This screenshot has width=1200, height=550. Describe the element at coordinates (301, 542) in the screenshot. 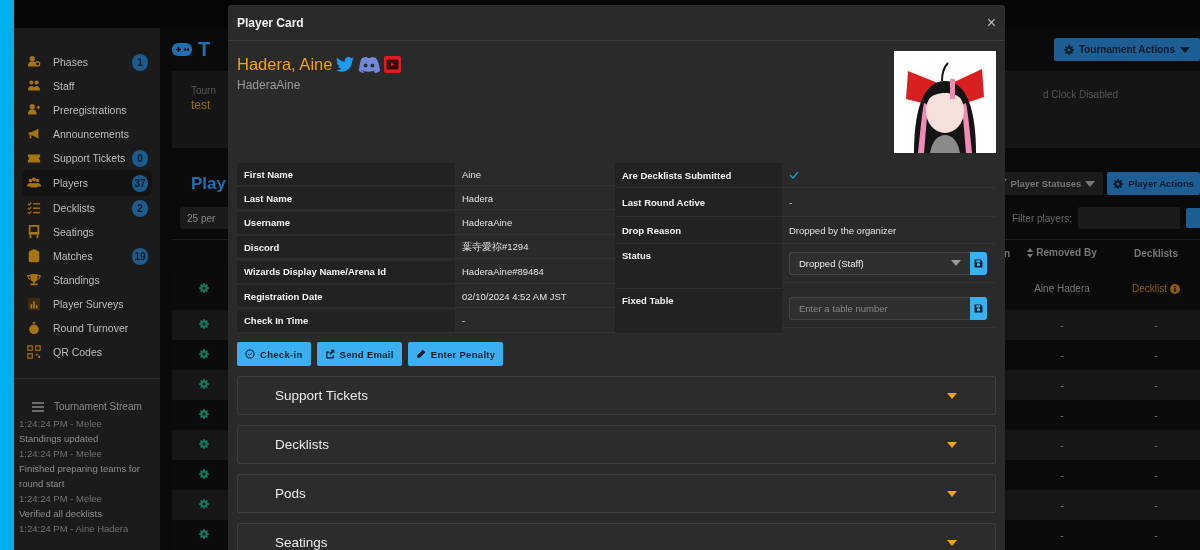

I see `section-title: Seatings` at that location.